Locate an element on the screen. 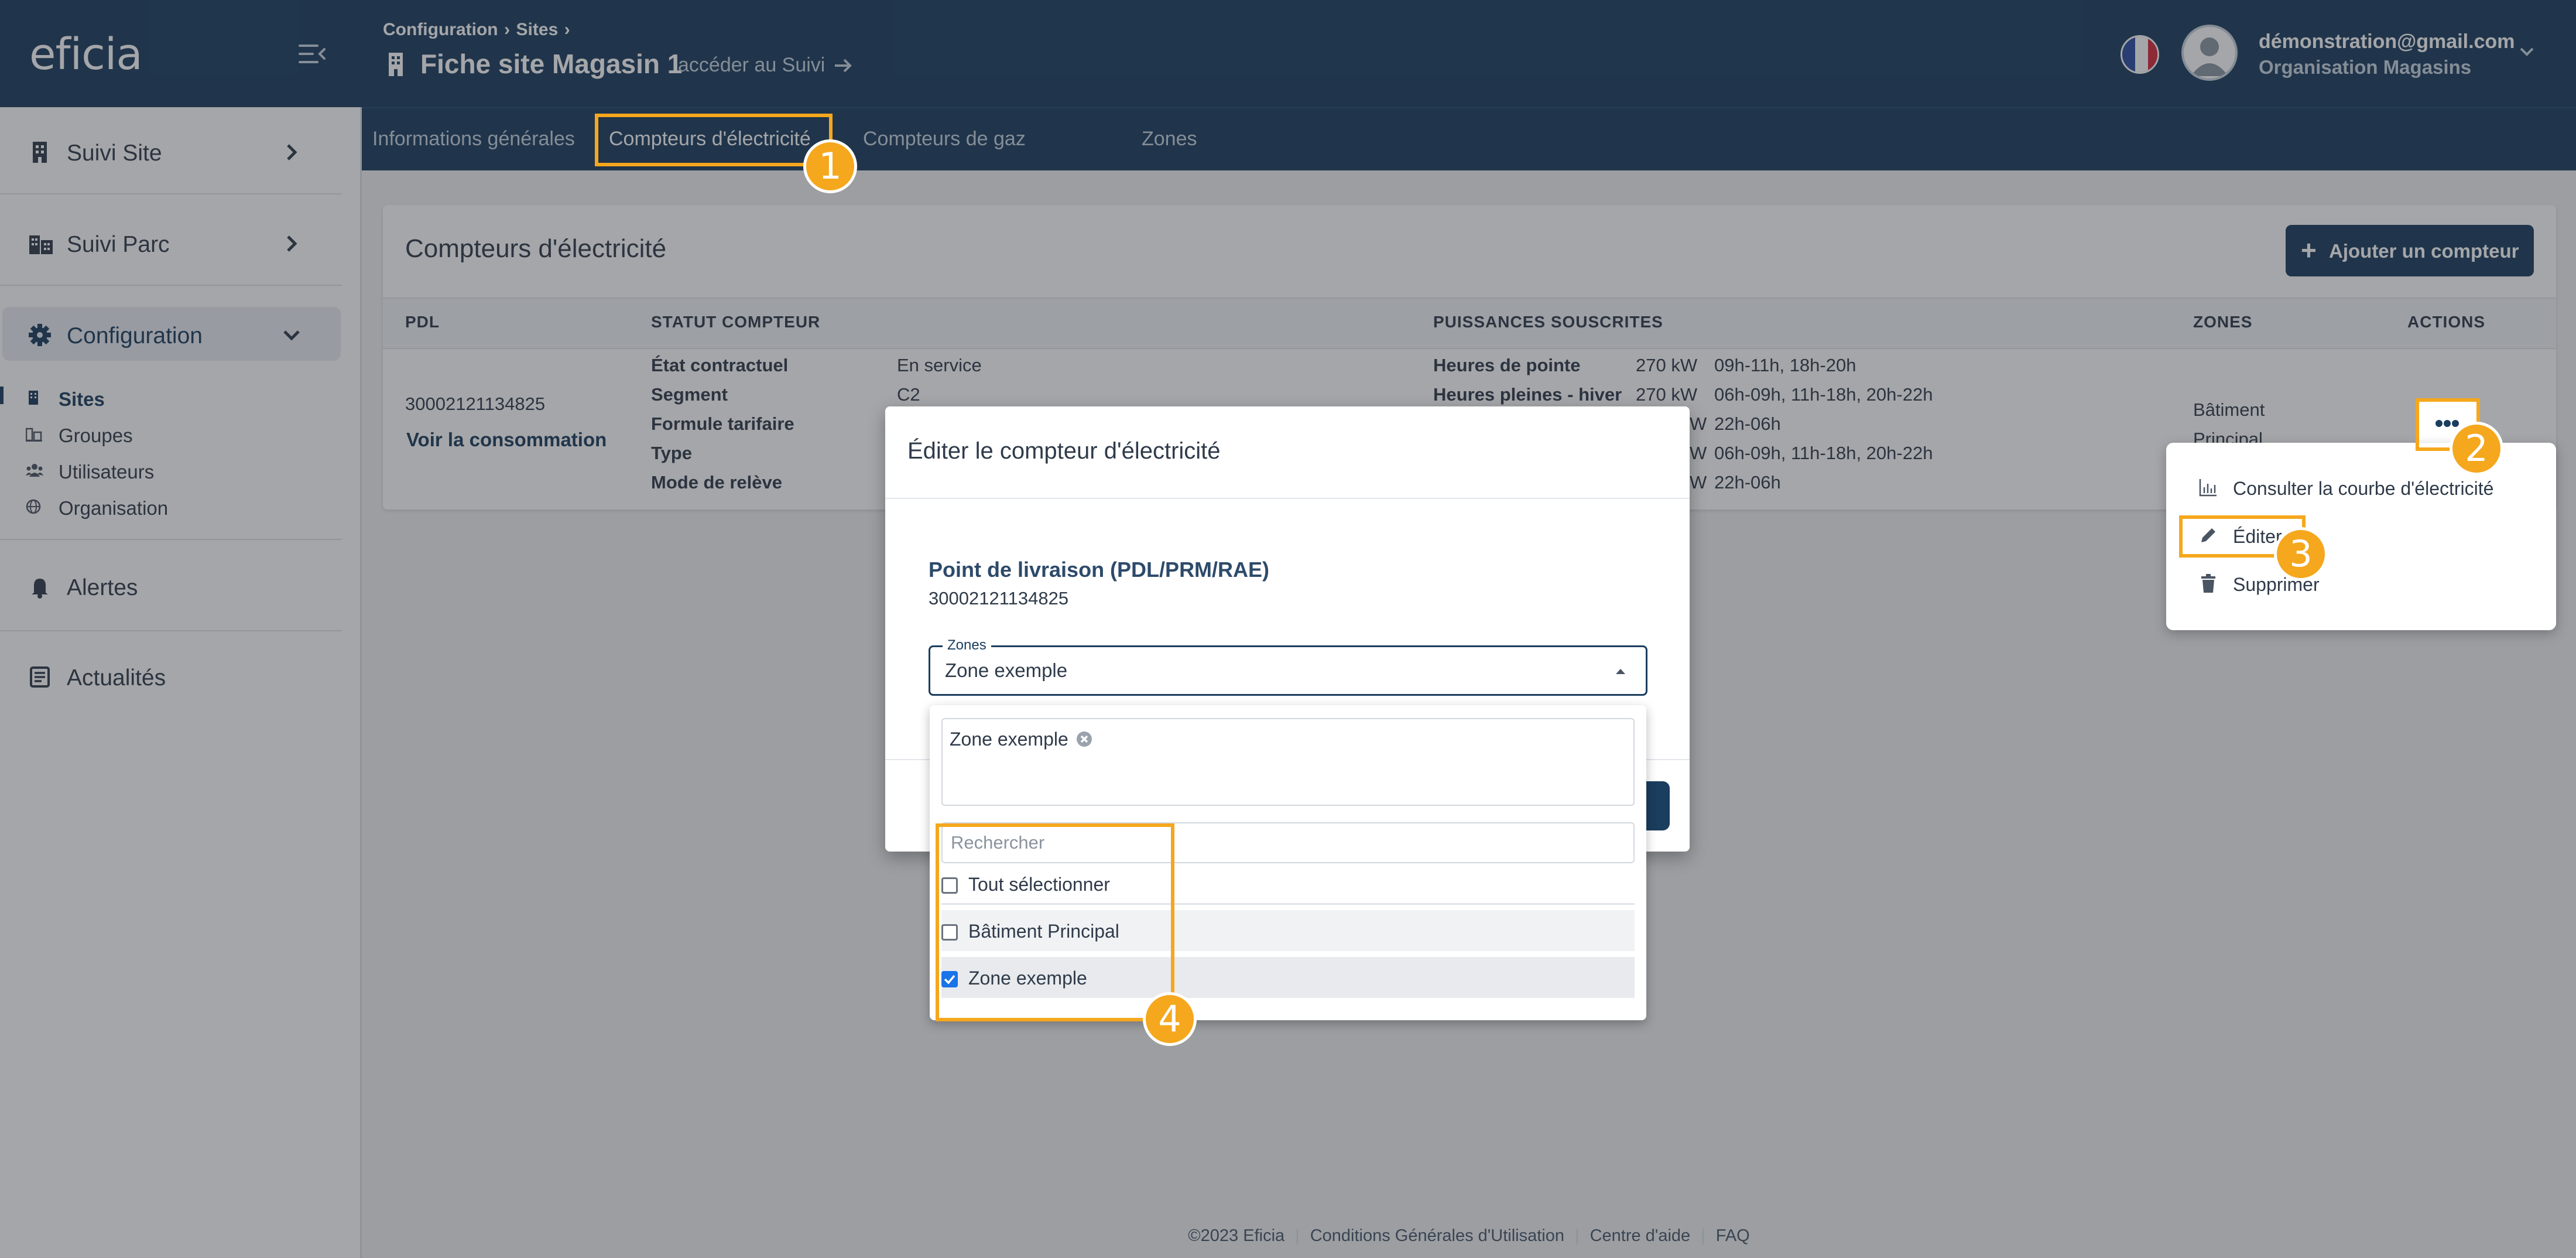 The height and width of the screenshot is (1258, 2576). footer-link-faq: FAQ is located at coordinates (1733, 1235).